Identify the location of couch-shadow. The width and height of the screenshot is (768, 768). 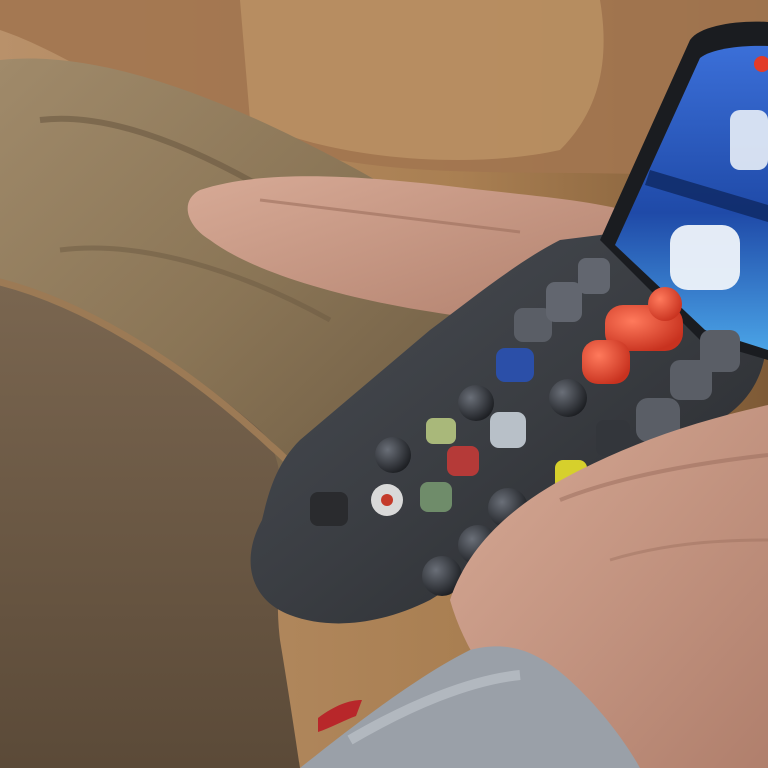
(422, 80).